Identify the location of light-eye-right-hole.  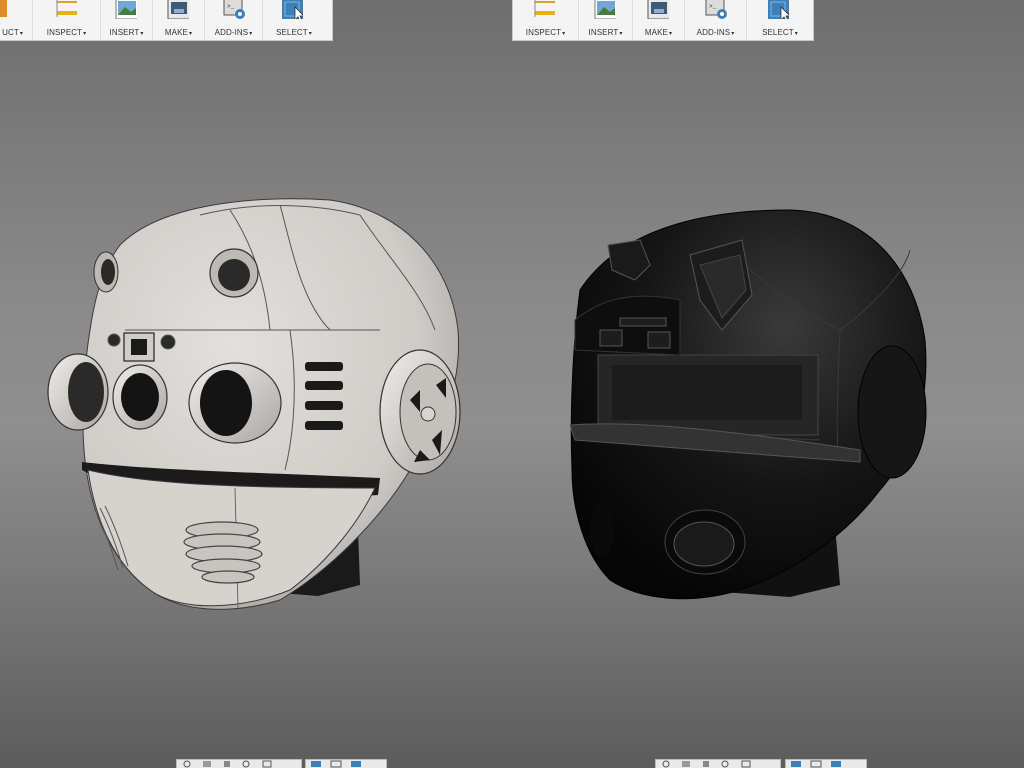
(226, 403).